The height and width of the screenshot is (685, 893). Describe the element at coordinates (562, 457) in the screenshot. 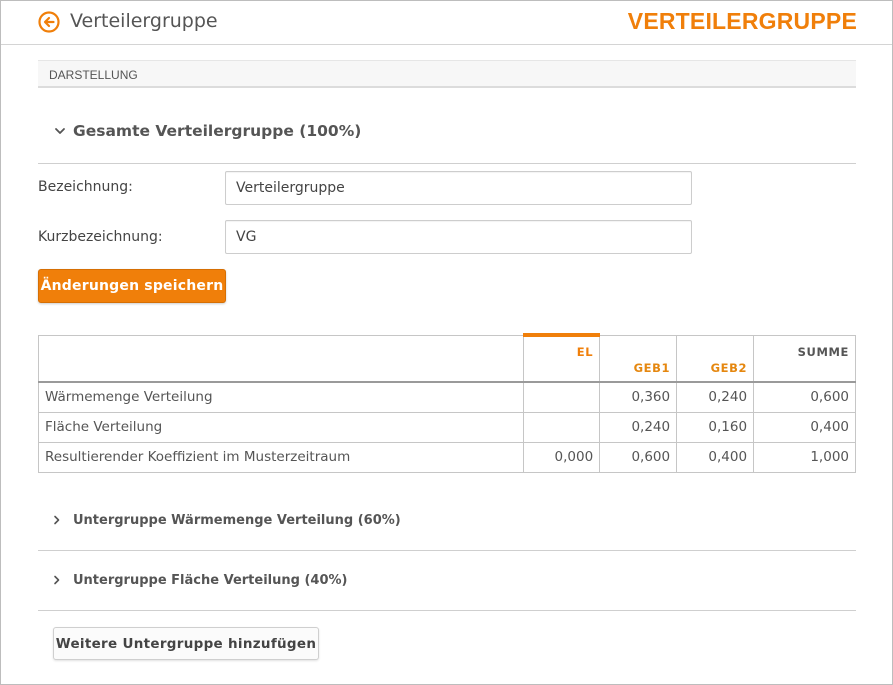

I see `cell-el: 0,000` at that location.